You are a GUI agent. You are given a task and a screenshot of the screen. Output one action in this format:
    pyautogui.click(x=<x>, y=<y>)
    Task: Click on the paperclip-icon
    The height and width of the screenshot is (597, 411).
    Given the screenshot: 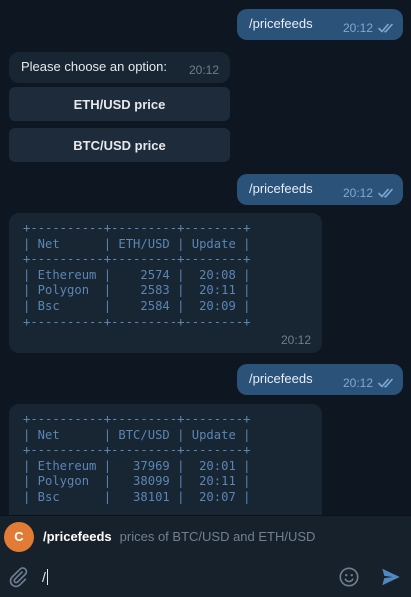 What is the action you would take?
    pyautogui.click(x=18, y=577)
    